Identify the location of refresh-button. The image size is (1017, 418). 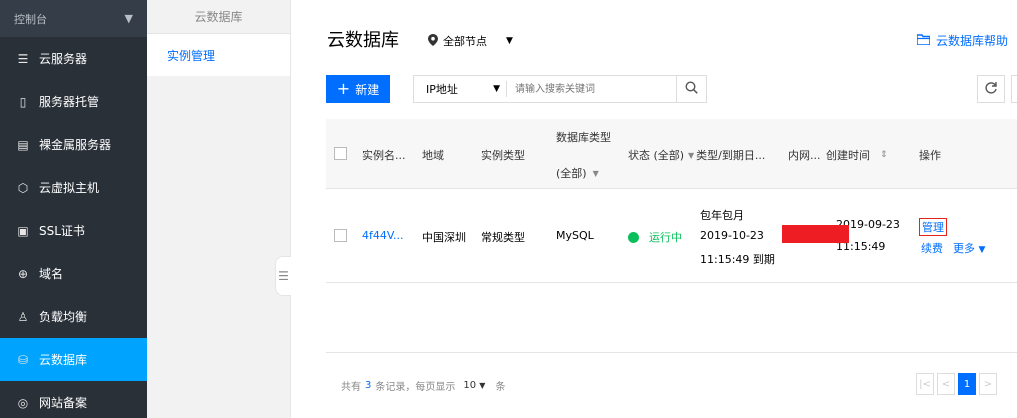
(991, 89).